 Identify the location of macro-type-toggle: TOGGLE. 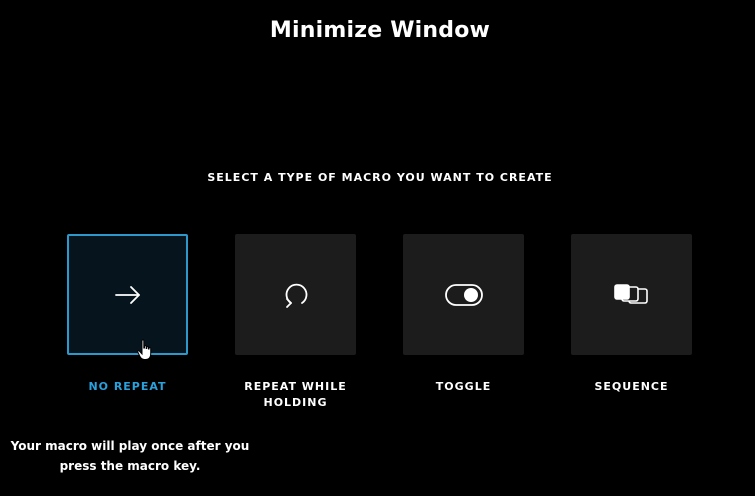
(463, 314).